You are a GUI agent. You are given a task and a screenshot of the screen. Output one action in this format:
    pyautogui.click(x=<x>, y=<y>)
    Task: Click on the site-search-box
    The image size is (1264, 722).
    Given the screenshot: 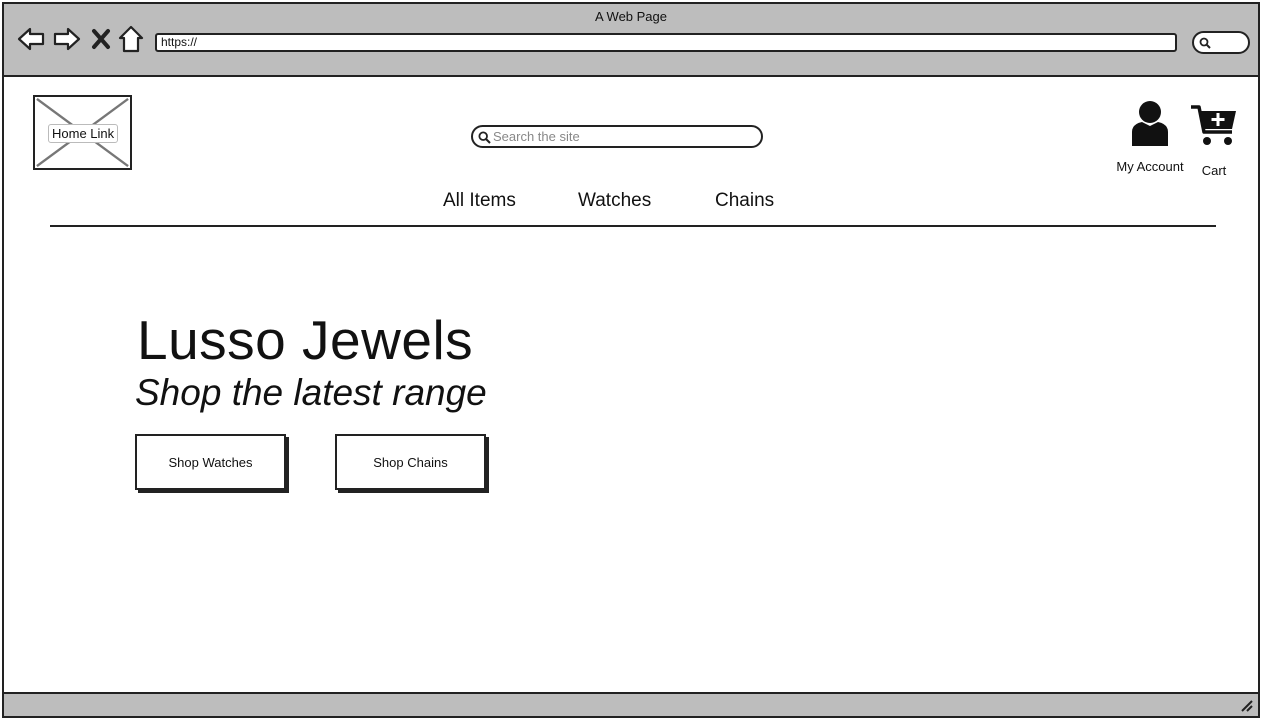 What is the action you would take?
    pyautogui.click(x=617, y=136)
    